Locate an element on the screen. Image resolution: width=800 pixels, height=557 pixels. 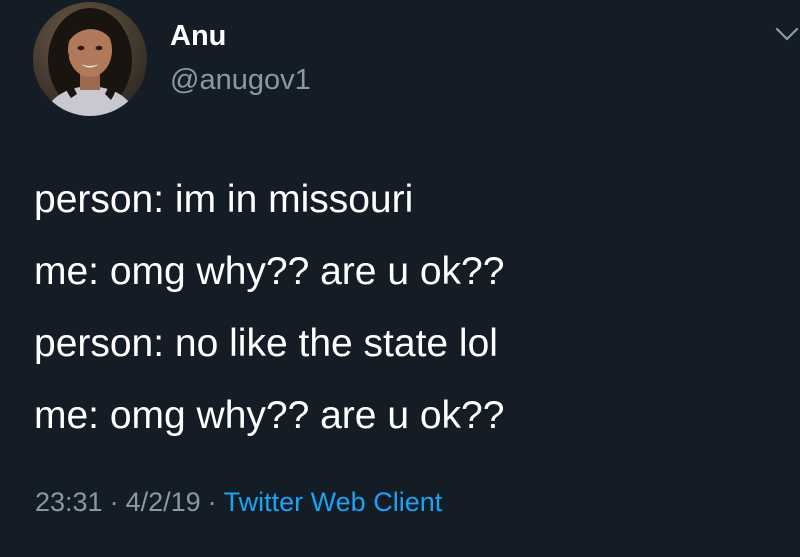
client-link: Twitter Web Client is located at coordinates (333, 502).